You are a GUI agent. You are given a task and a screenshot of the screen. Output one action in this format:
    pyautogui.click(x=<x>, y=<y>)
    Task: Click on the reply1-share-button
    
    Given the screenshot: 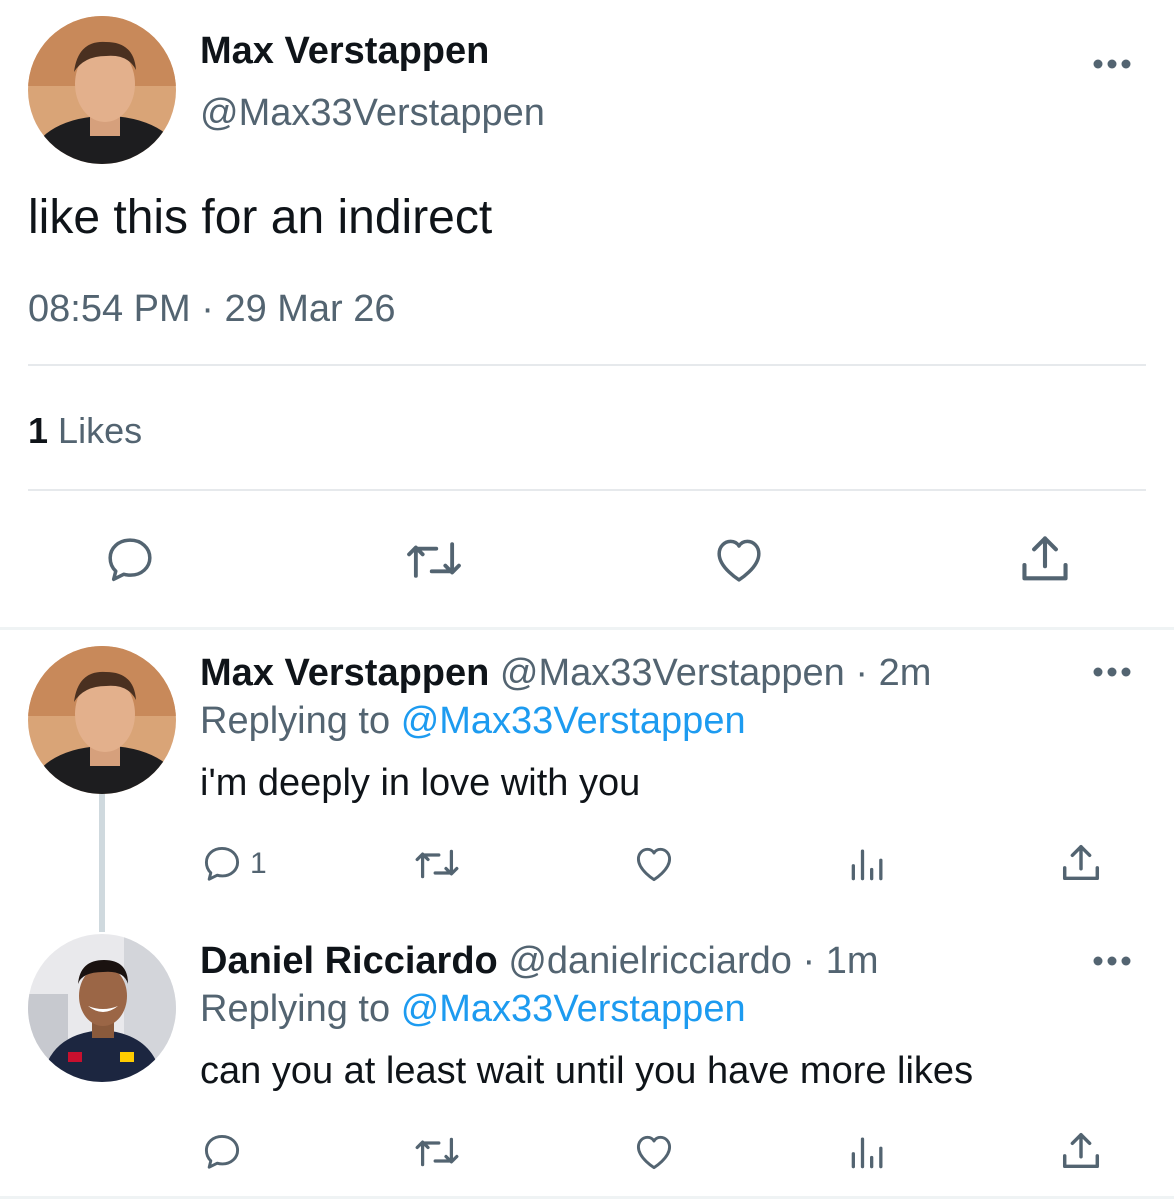 What is the action you would take?
    pyautogui.click(x=1081, y=863)
    